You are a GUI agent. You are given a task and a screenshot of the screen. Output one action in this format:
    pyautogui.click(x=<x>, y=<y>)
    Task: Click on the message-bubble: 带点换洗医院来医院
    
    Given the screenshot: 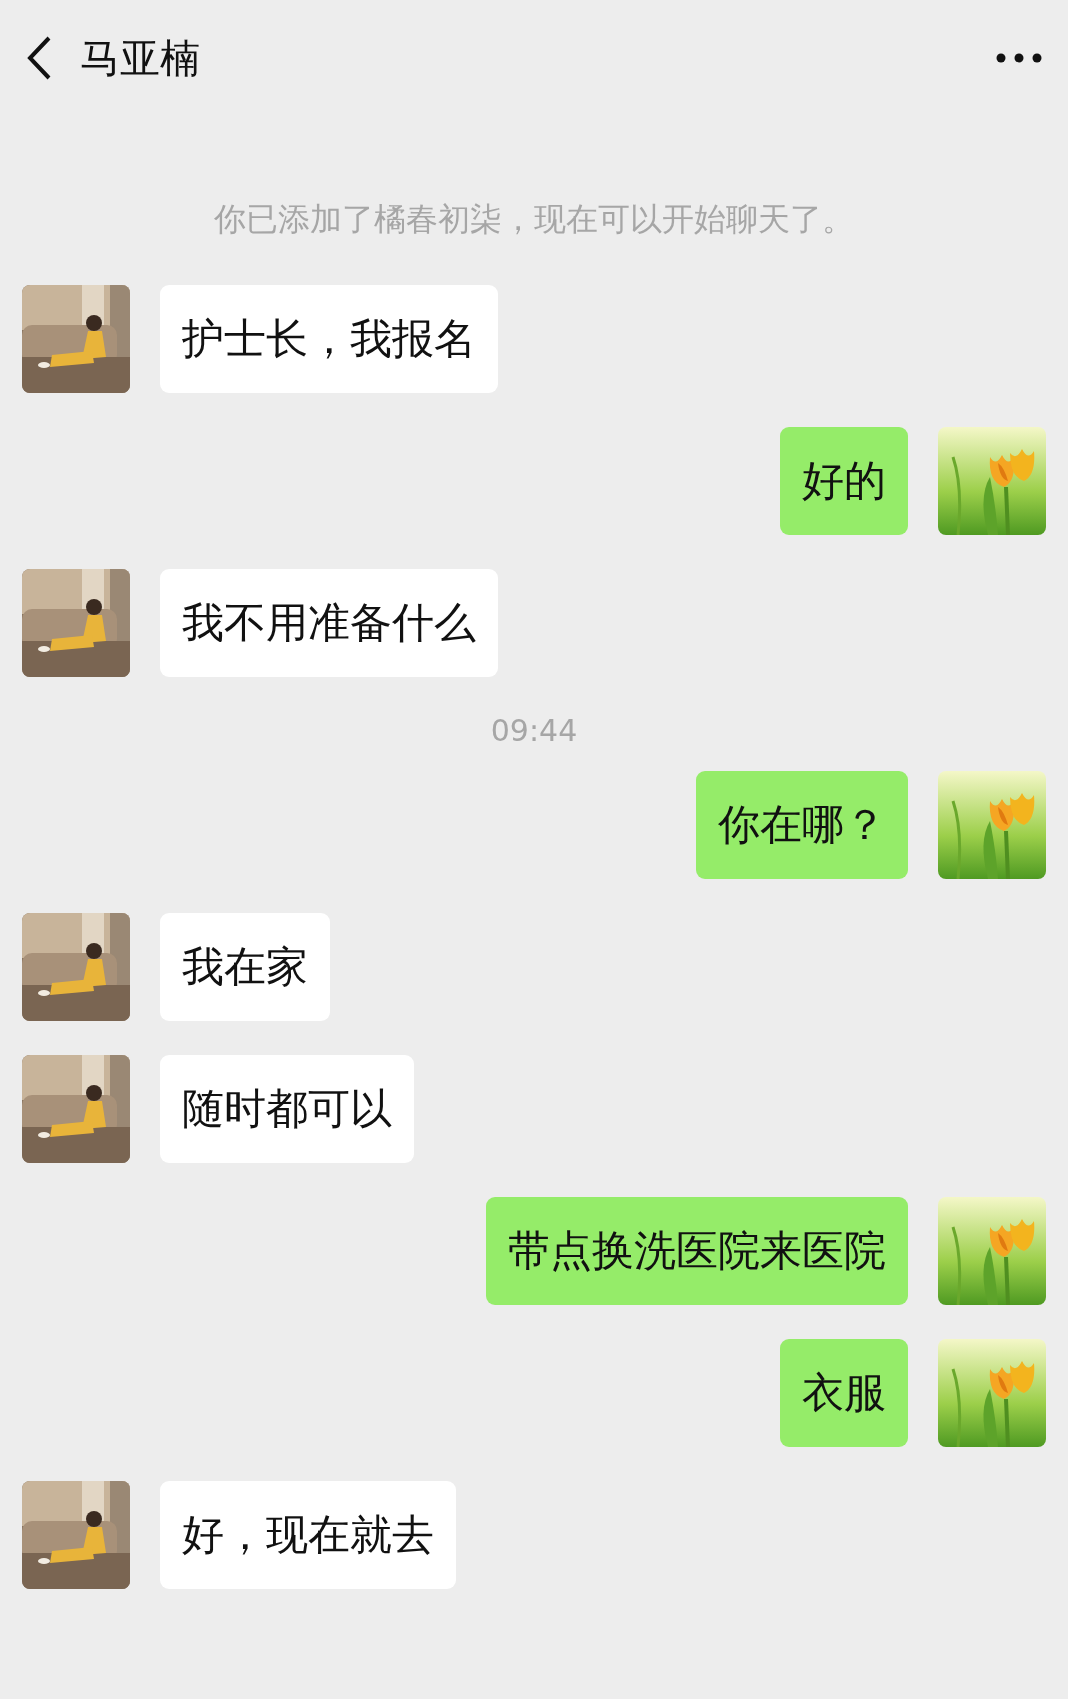 What is the action you would take?
    pyautogui.click(x=697, y=1251)
    